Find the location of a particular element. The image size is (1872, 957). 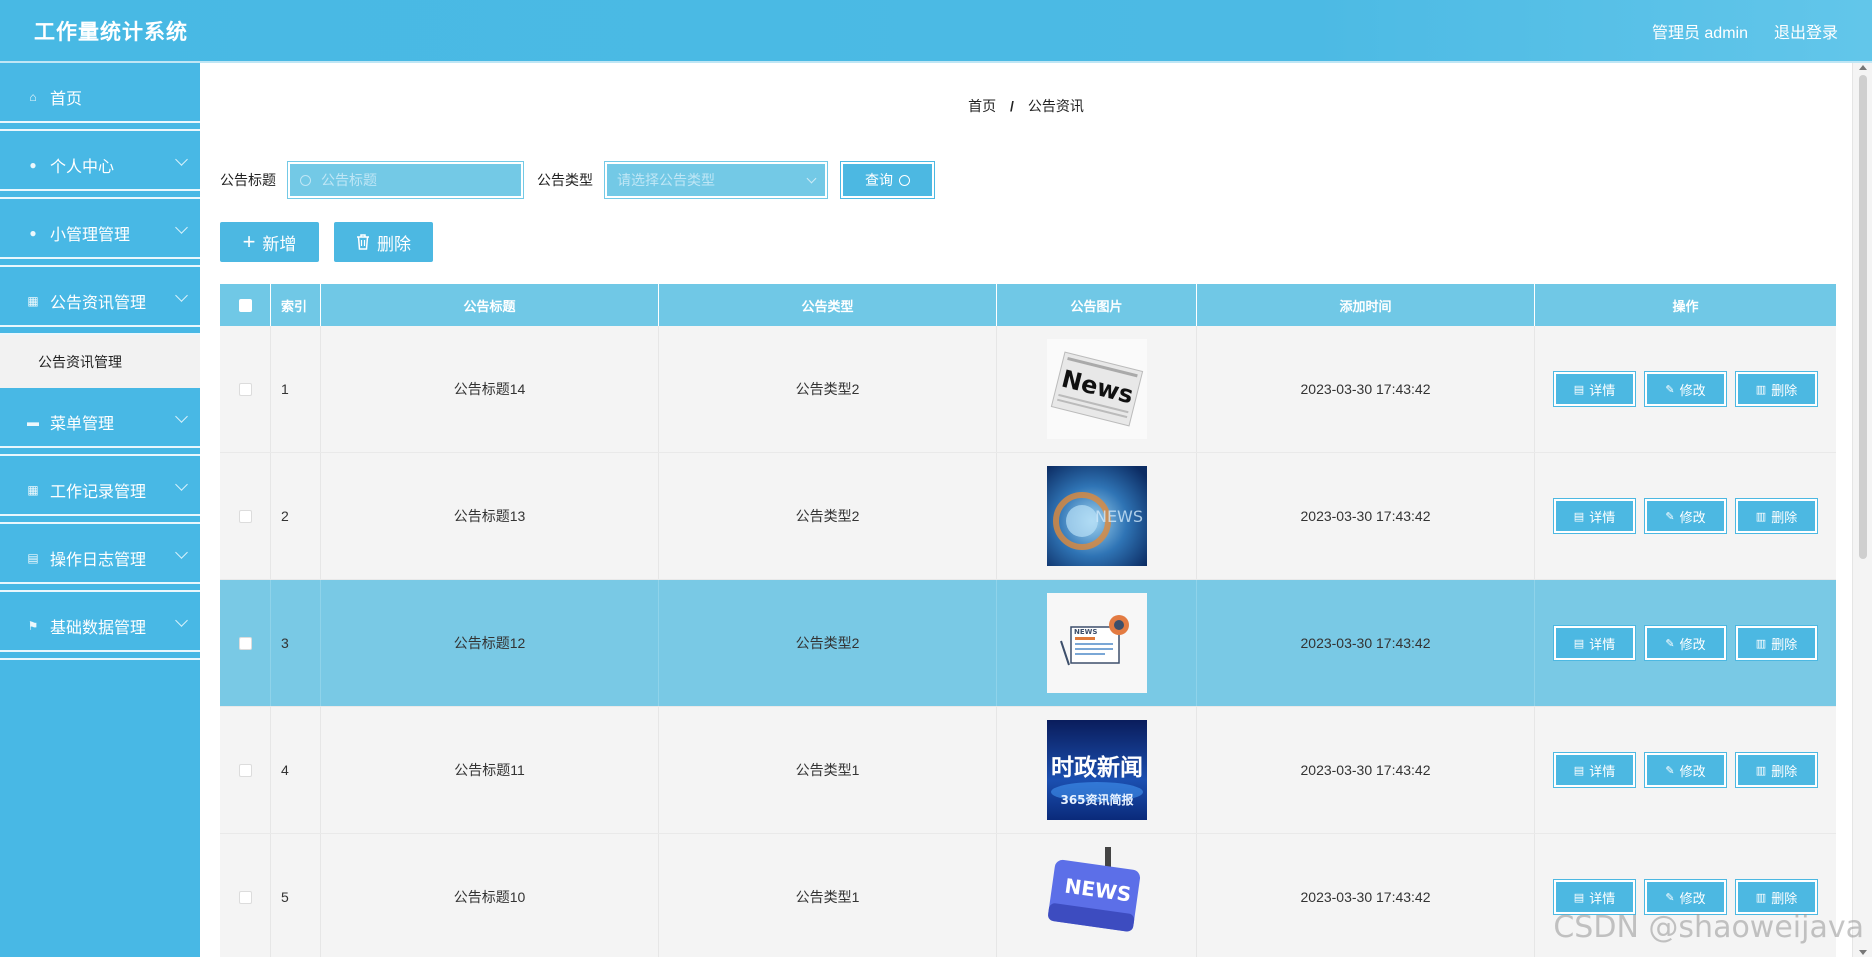

scroll-up-icon is located at coordinates (1863, 67).